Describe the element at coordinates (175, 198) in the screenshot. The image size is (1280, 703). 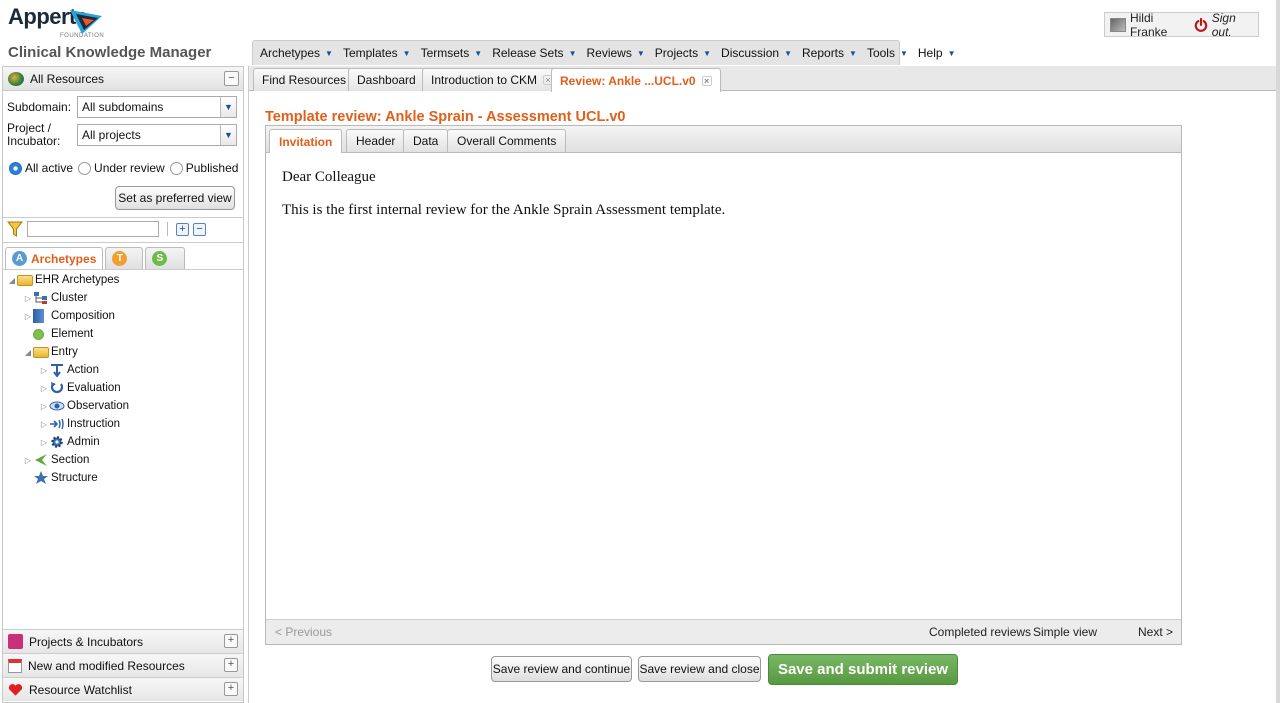
I see `set-preferred-view-button: Set as preferred view` at that location.